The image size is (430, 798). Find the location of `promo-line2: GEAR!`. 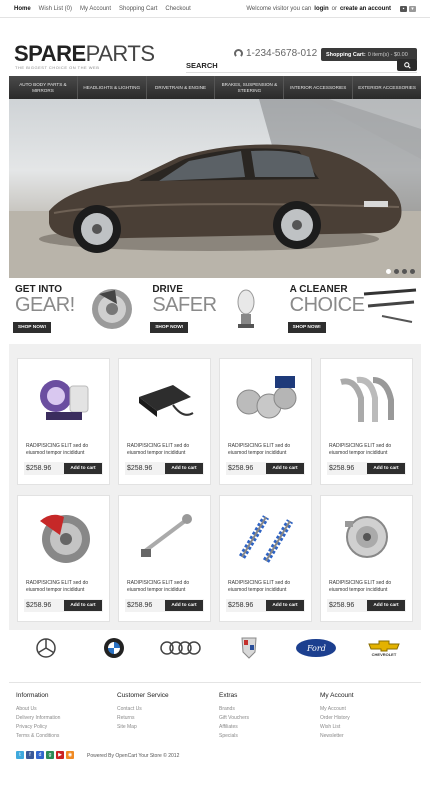

promo-line2: GEAR! is located at coordinates (45, 305).